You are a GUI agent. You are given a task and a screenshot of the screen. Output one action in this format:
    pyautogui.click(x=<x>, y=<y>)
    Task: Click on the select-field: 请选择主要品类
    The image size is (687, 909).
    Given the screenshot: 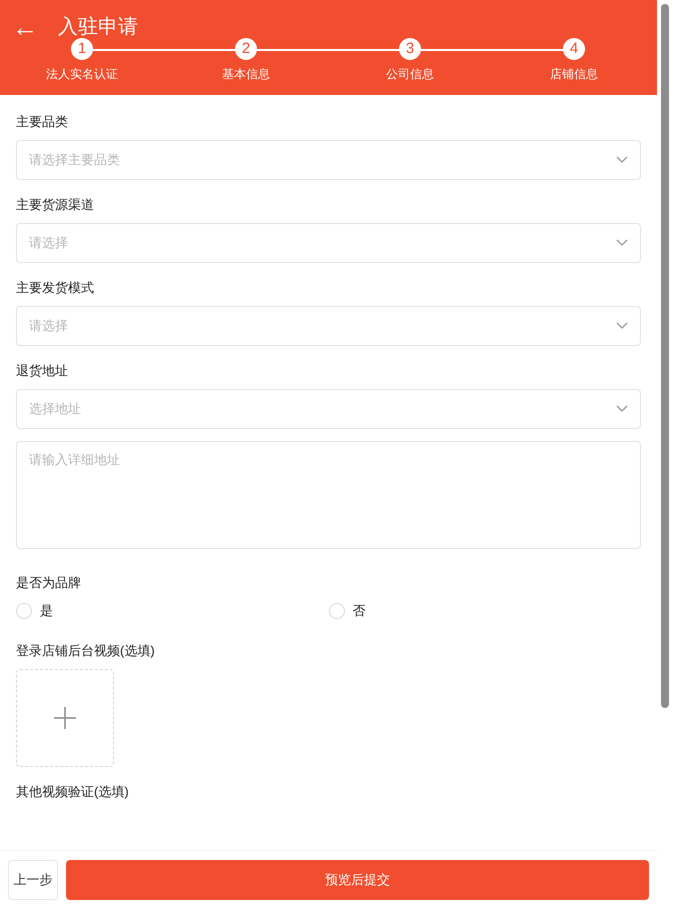 What is the action you would take?
    pyautogui.click(x=328, y=160)
    